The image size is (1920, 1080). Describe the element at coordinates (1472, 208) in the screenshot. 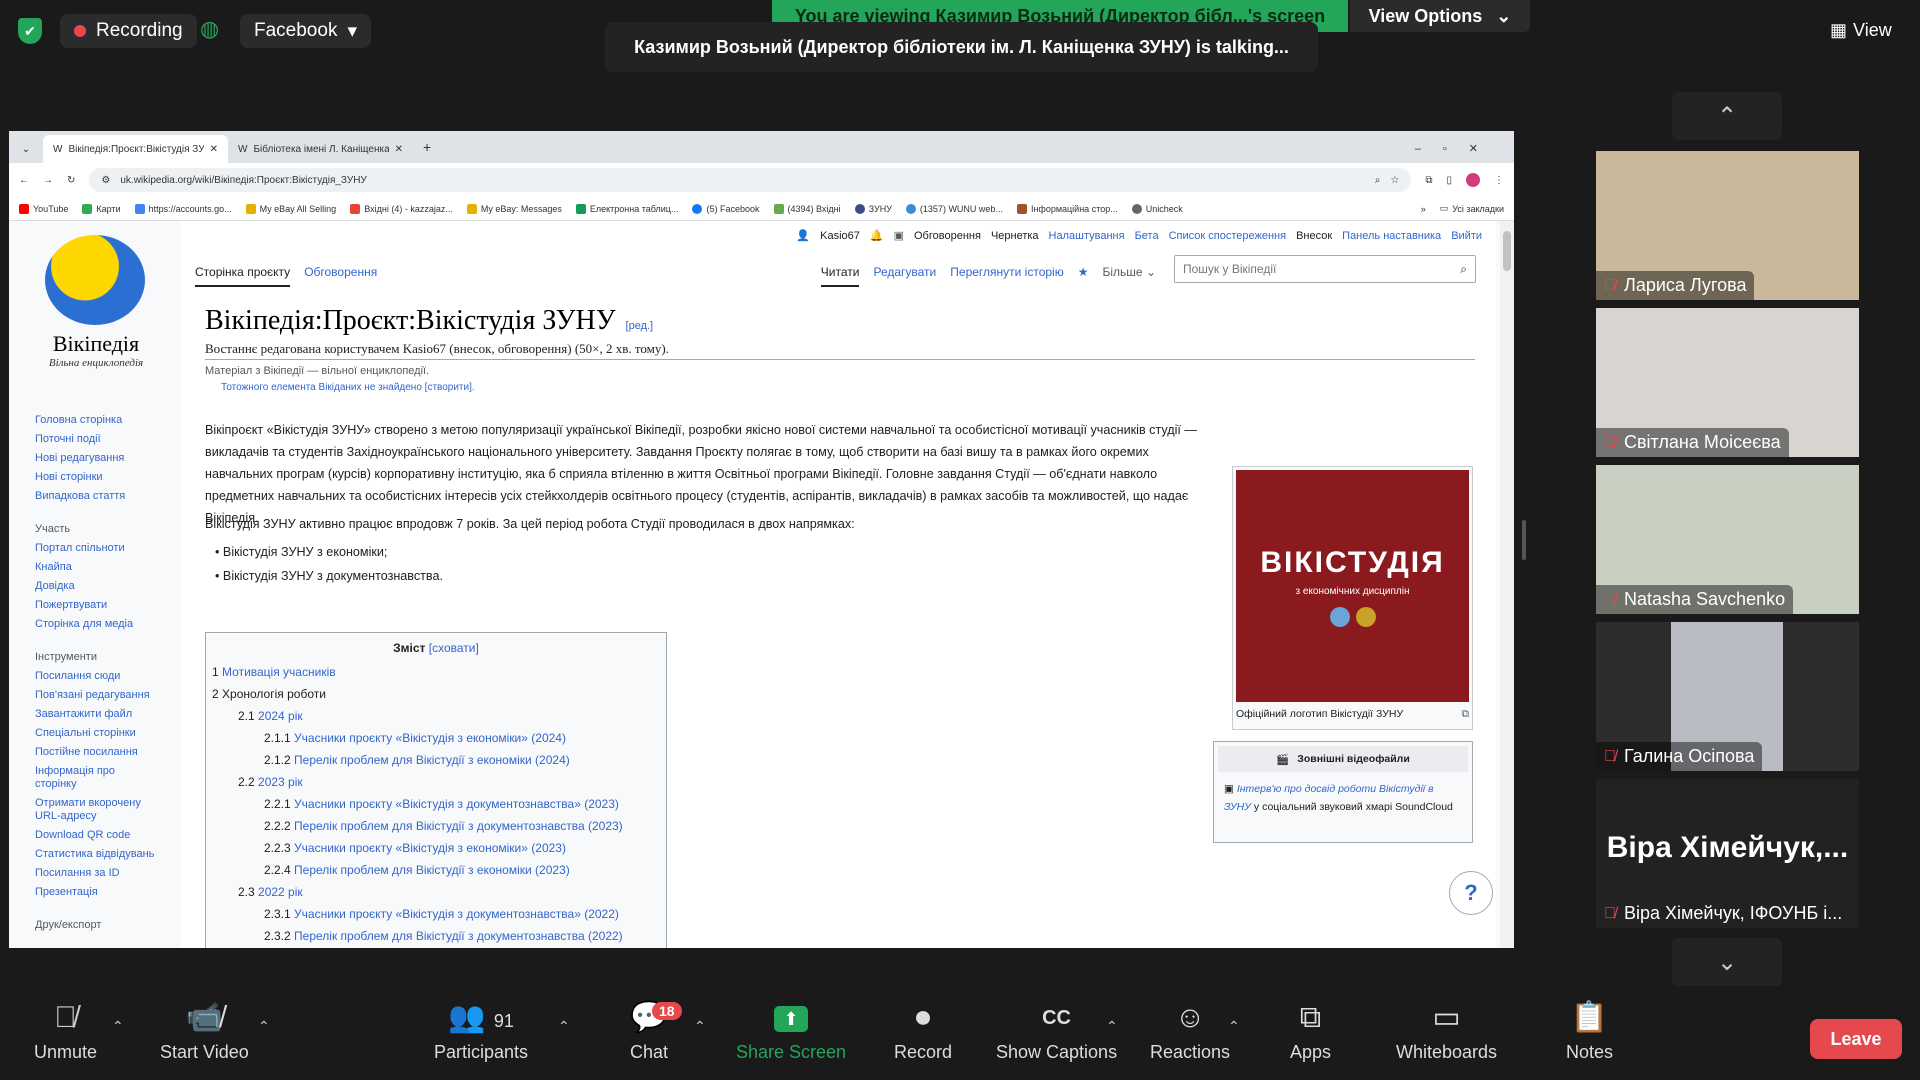

I see `all-bookmarks: ▭ Усі закладки` at that location.